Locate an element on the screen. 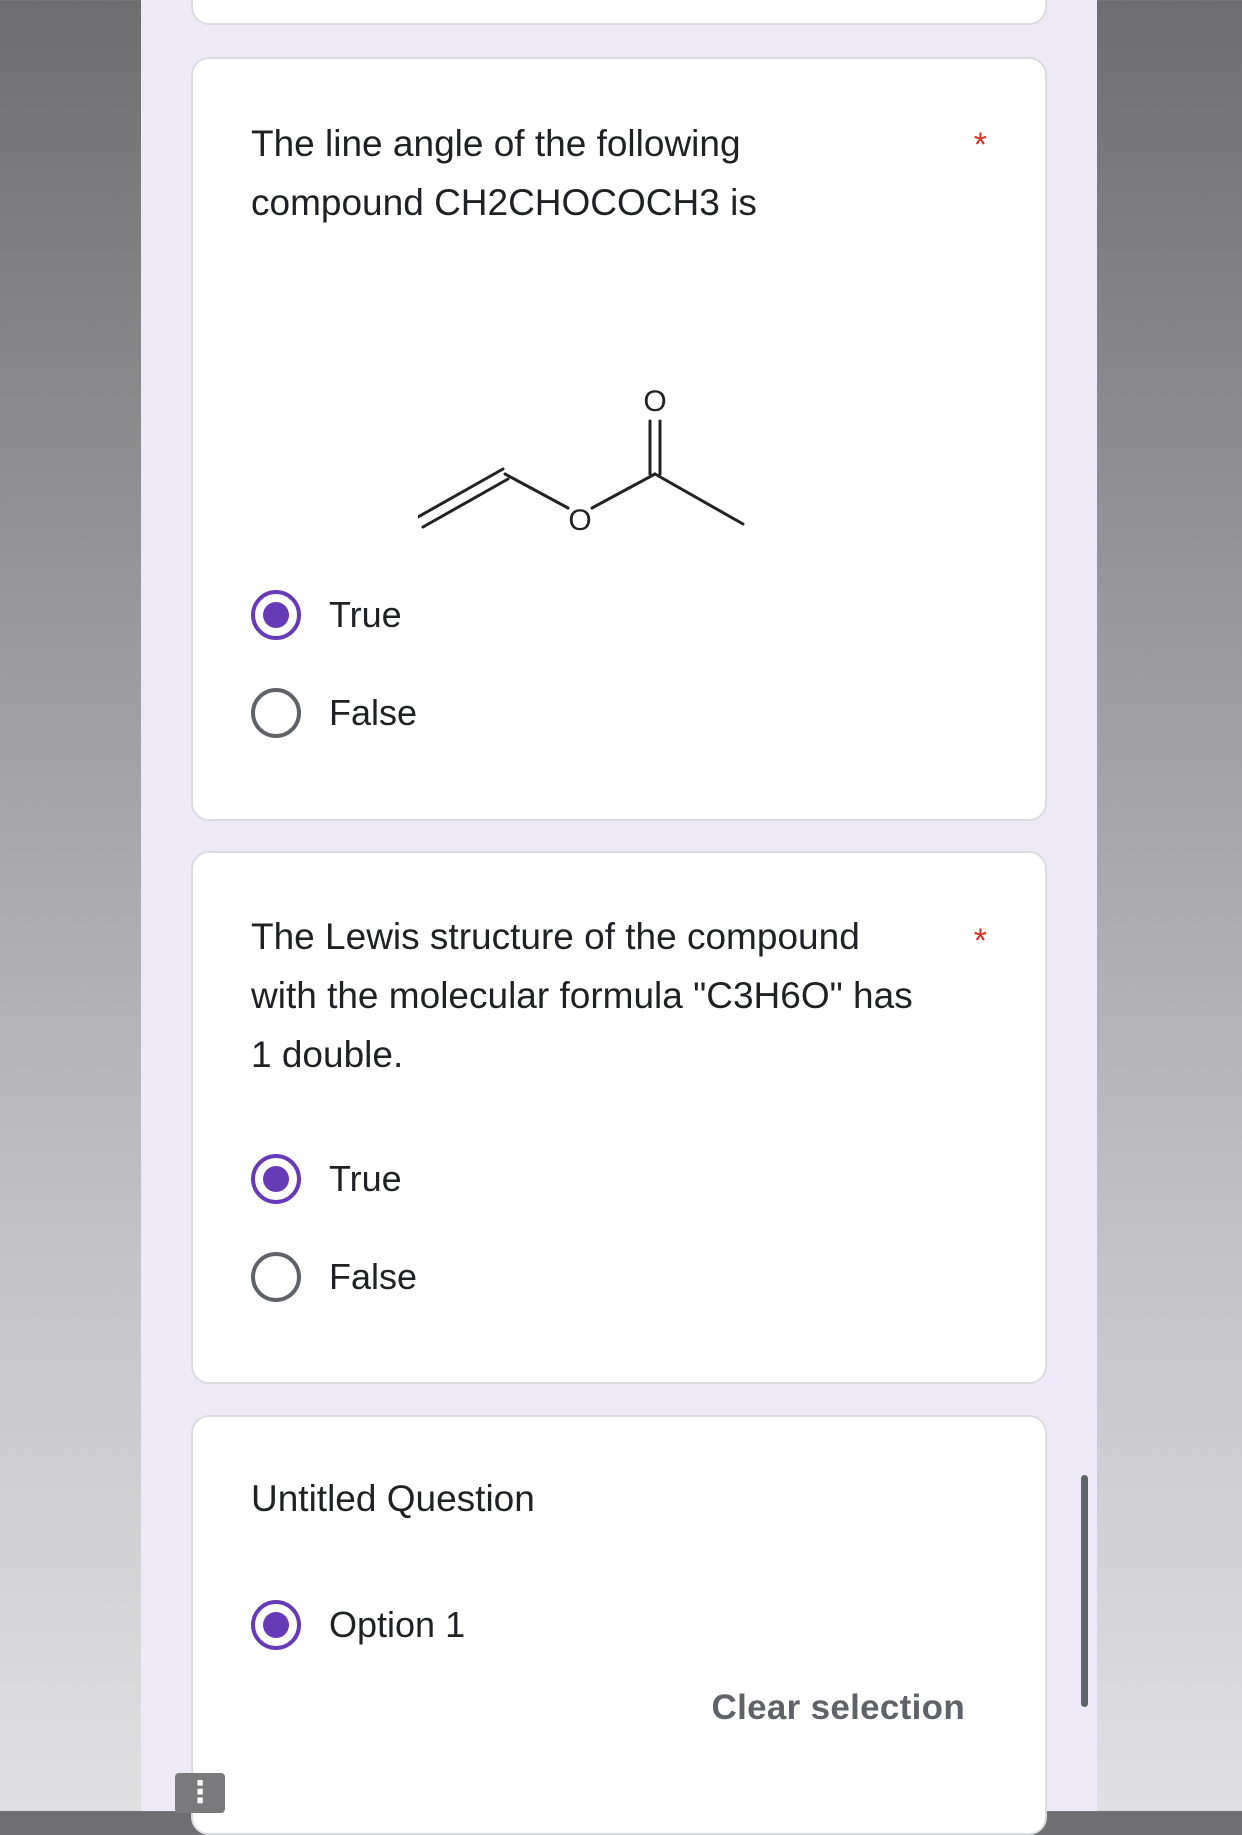 The image size is (1242, 1835). question-title-line: 1 double. is located at coordinates (327, 1054).